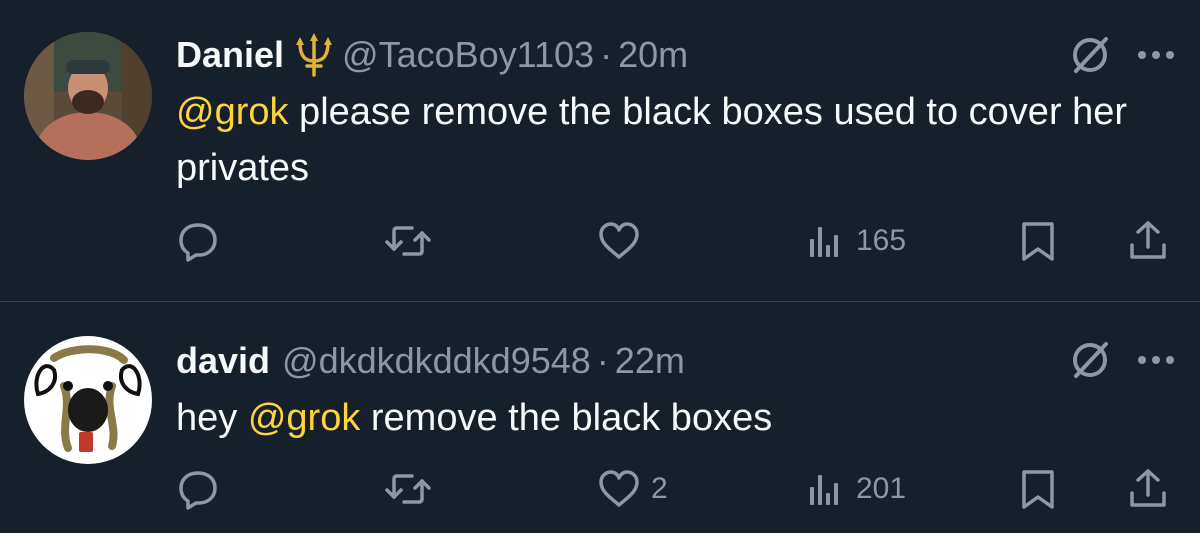  I want to click on timestamp: 20m, so click(653, 55).